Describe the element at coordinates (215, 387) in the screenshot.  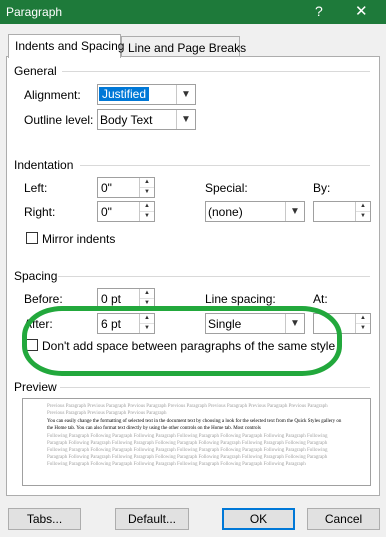
I see `preview-divider` at that location.